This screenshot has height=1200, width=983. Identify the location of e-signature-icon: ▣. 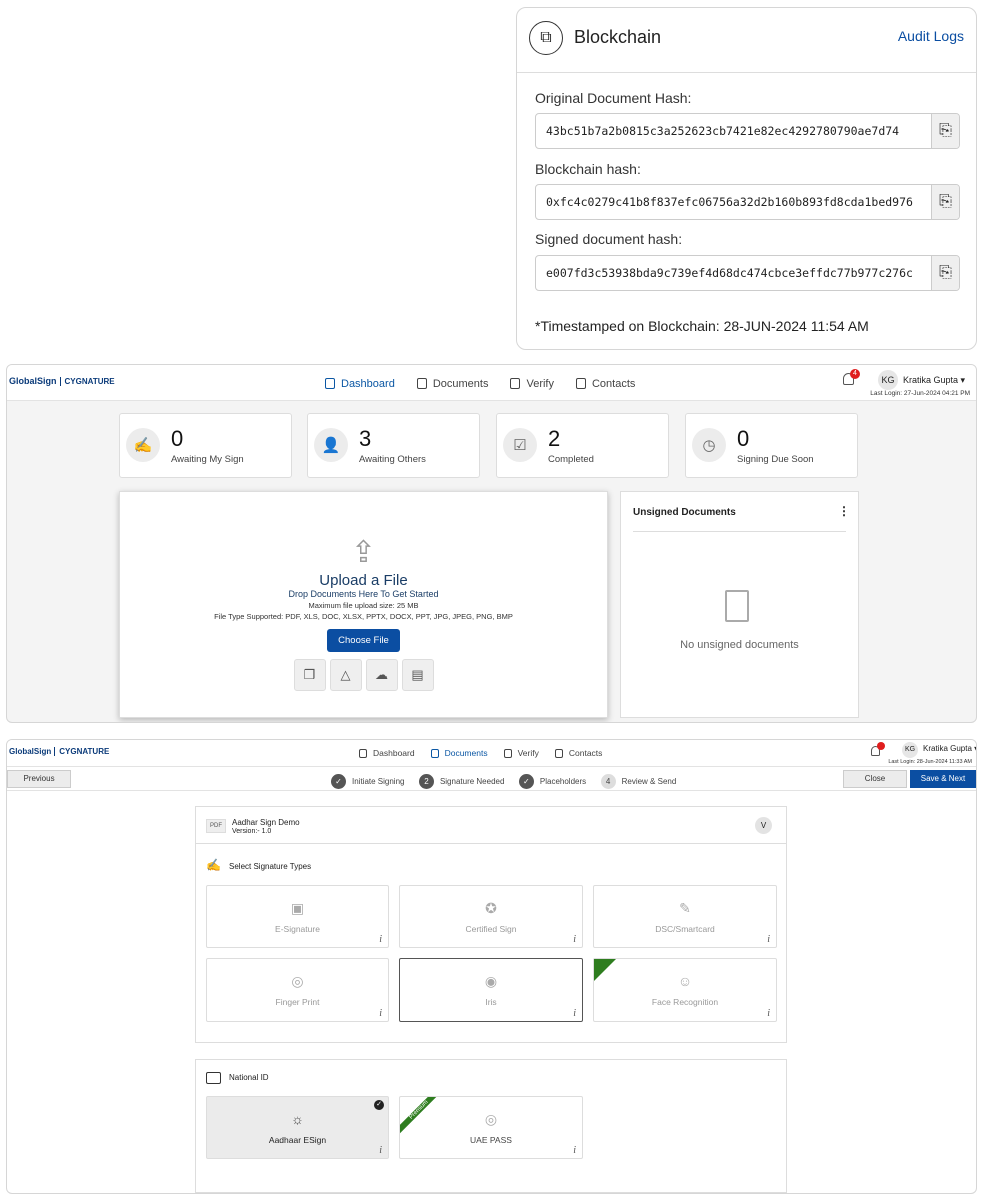
(297, 908).